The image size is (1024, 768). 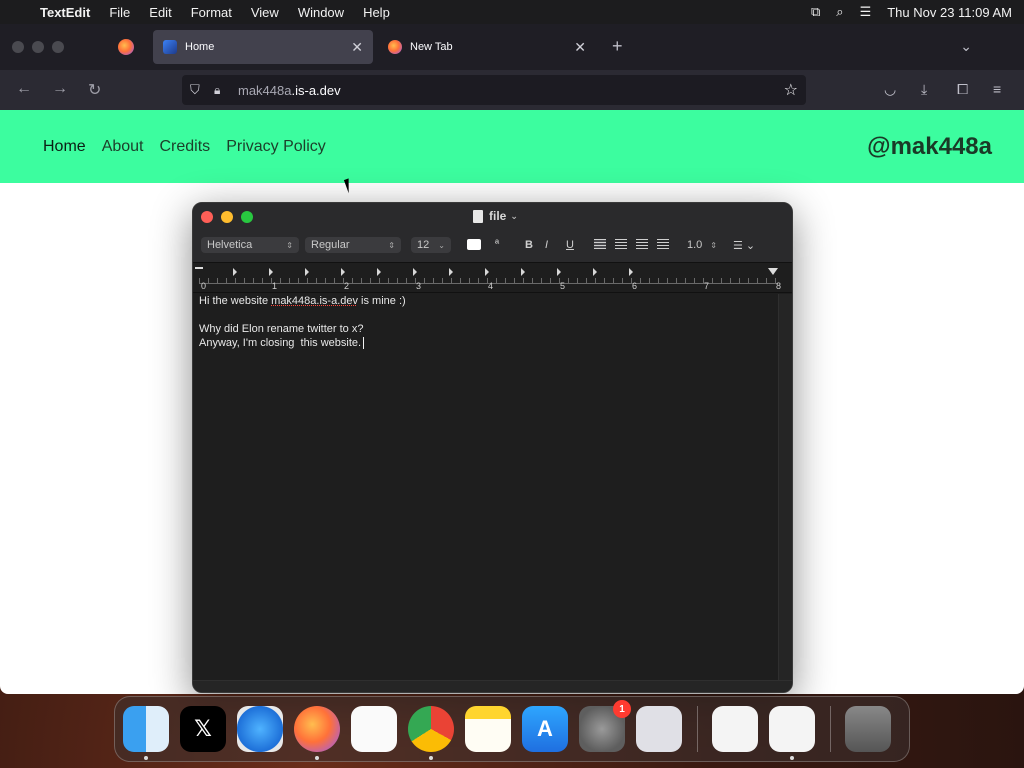 I want to click on x-app-icon: 𝕏, so click(x=203, y=729).